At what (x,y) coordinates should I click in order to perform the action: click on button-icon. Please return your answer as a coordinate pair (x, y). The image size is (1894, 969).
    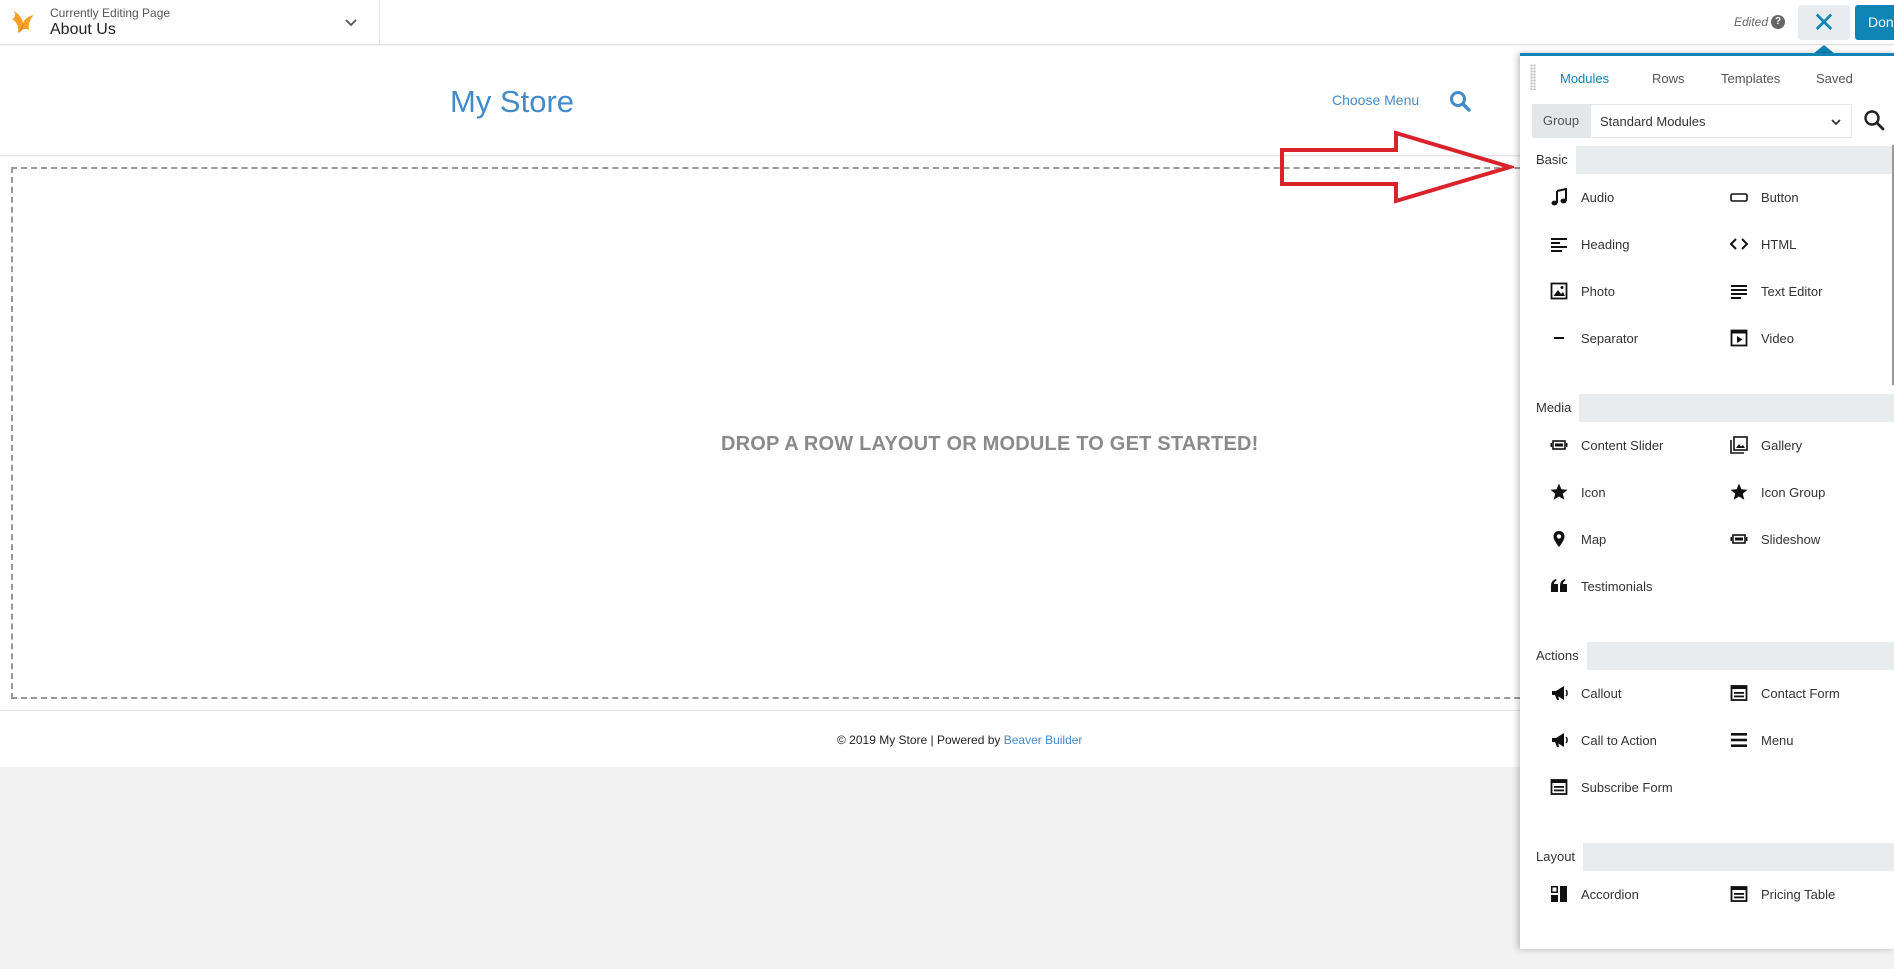
    Looking at the image, I should click on (1739, 197).